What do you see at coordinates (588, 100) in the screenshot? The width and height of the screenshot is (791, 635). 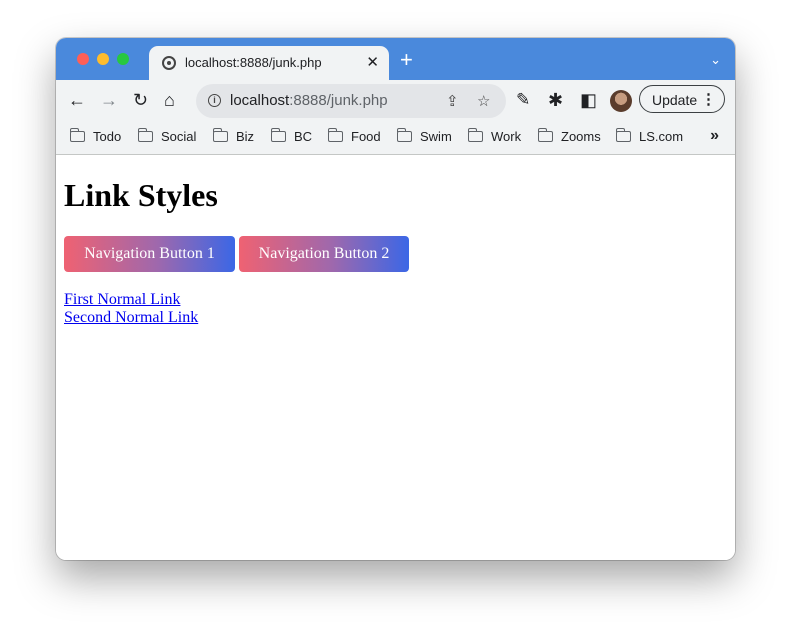 I see `side-panel-icon: ◧` at bounding box center [588, 100].